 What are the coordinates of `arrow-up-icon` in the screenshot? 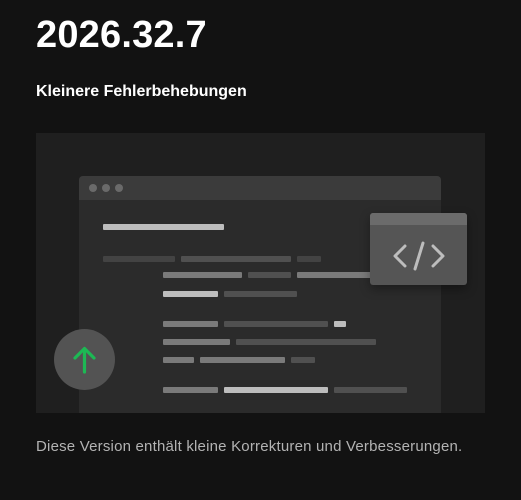 It's located at (84, 360).